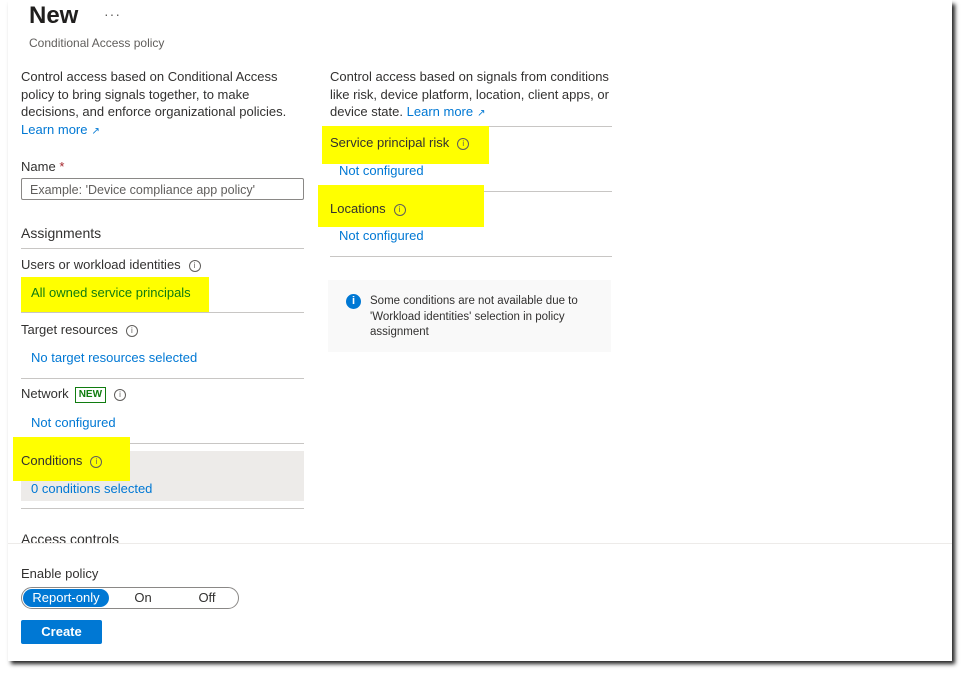  I want to click on network-value-link: Not configured, so click(73, 422).